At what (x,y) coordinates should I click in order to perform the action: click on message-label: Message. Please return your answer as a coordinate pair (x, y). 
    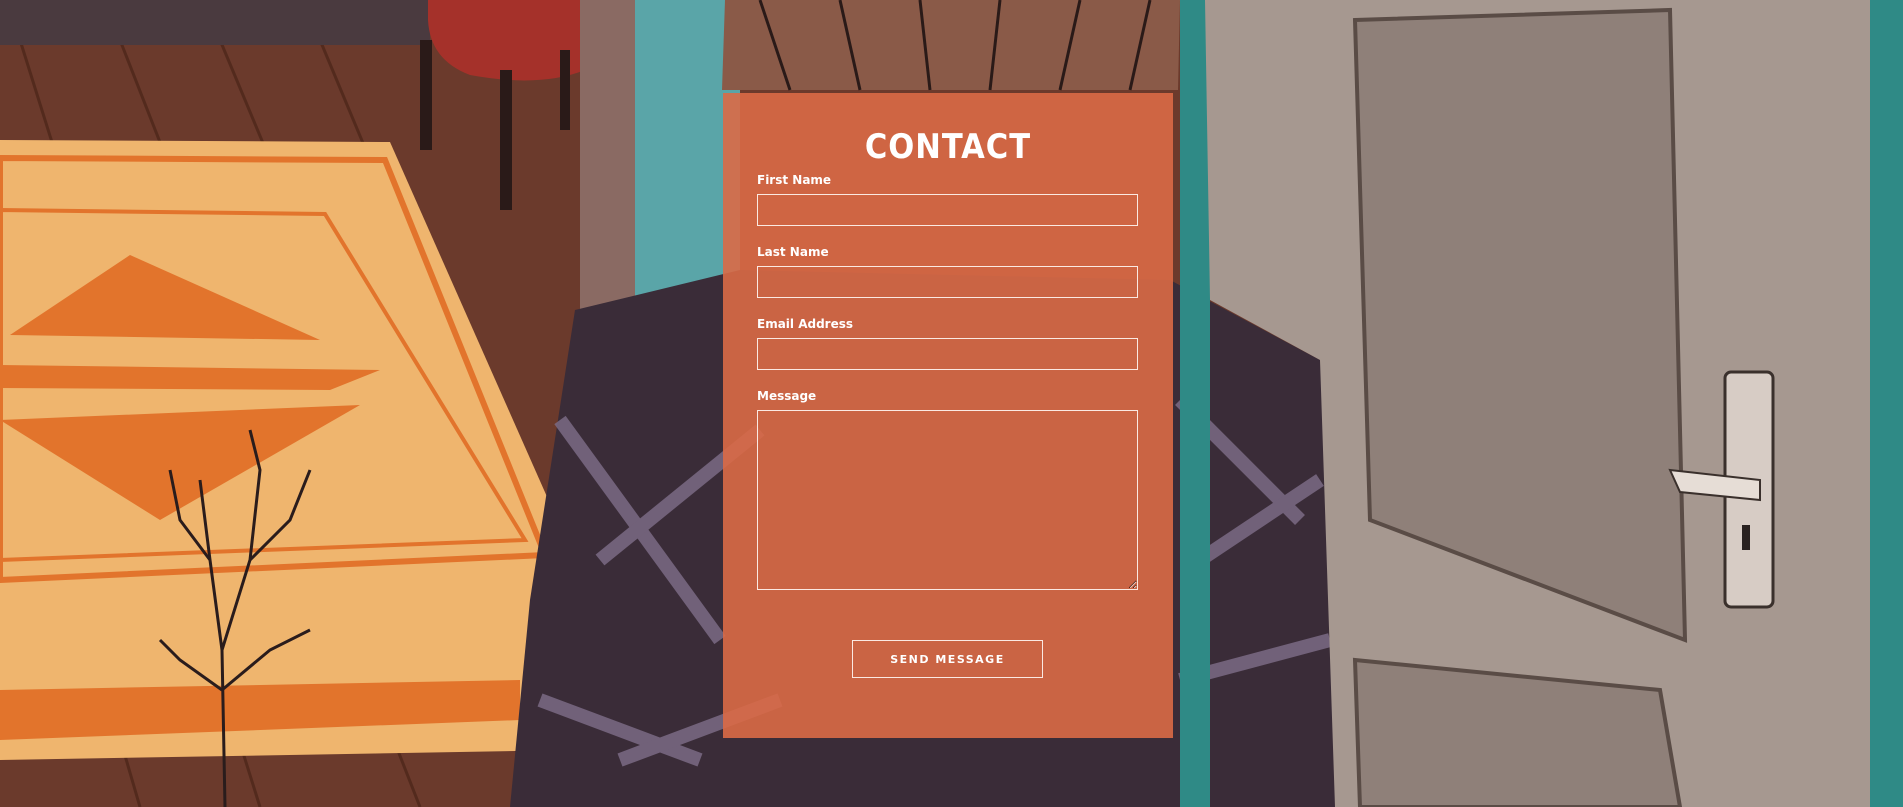
    Looking at the image, I should click on (787, 396).